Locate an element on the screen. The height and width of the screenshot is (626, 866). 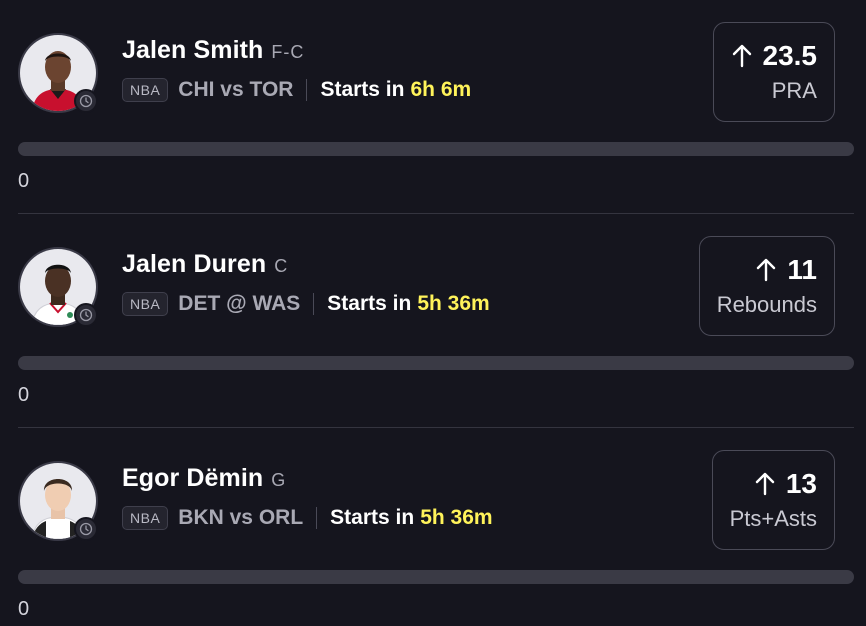
stat-label: Rebounds is located at coordinates (766, 304).